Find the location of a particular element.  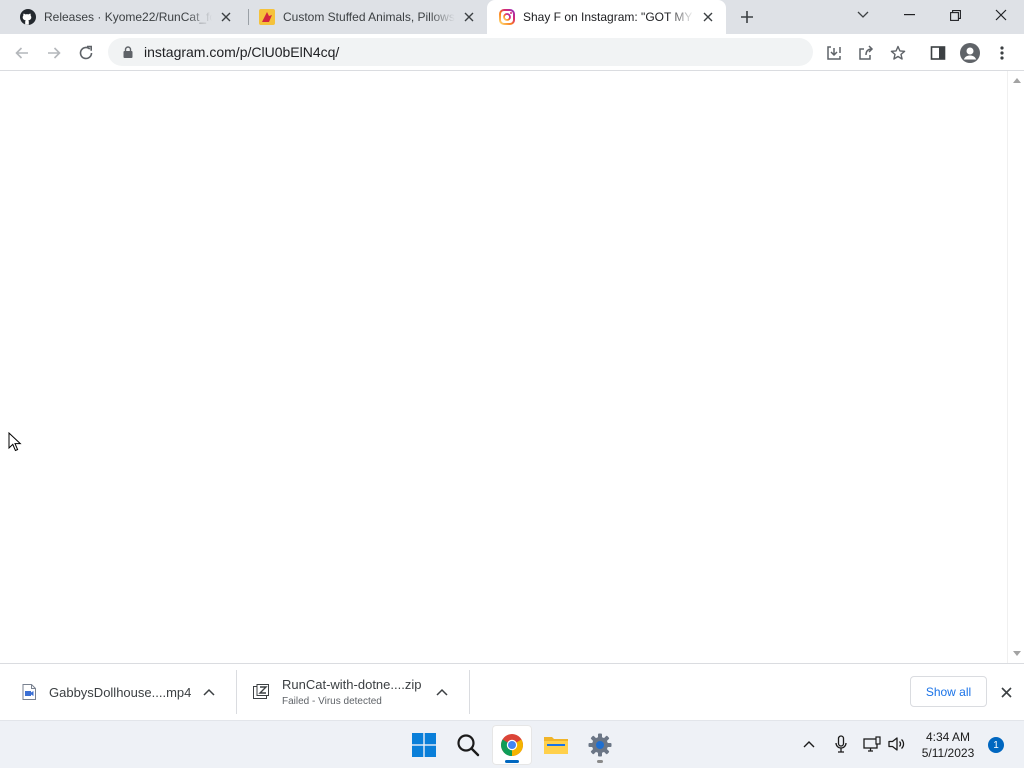

download-status: Failed - Virus detected is located at coordinates (332, 701).